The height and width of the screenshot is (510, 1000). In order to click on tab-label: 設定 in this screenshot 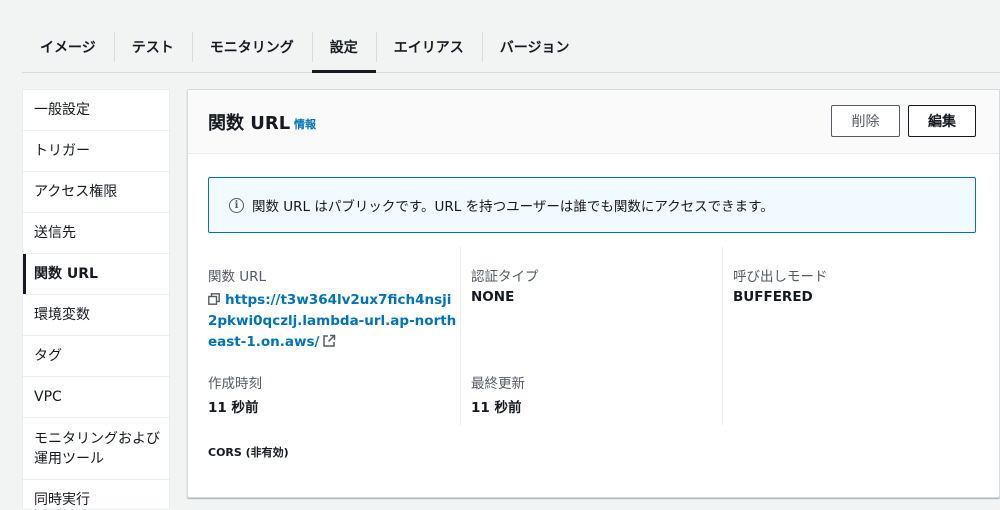, I will do `click(343, 48)`.